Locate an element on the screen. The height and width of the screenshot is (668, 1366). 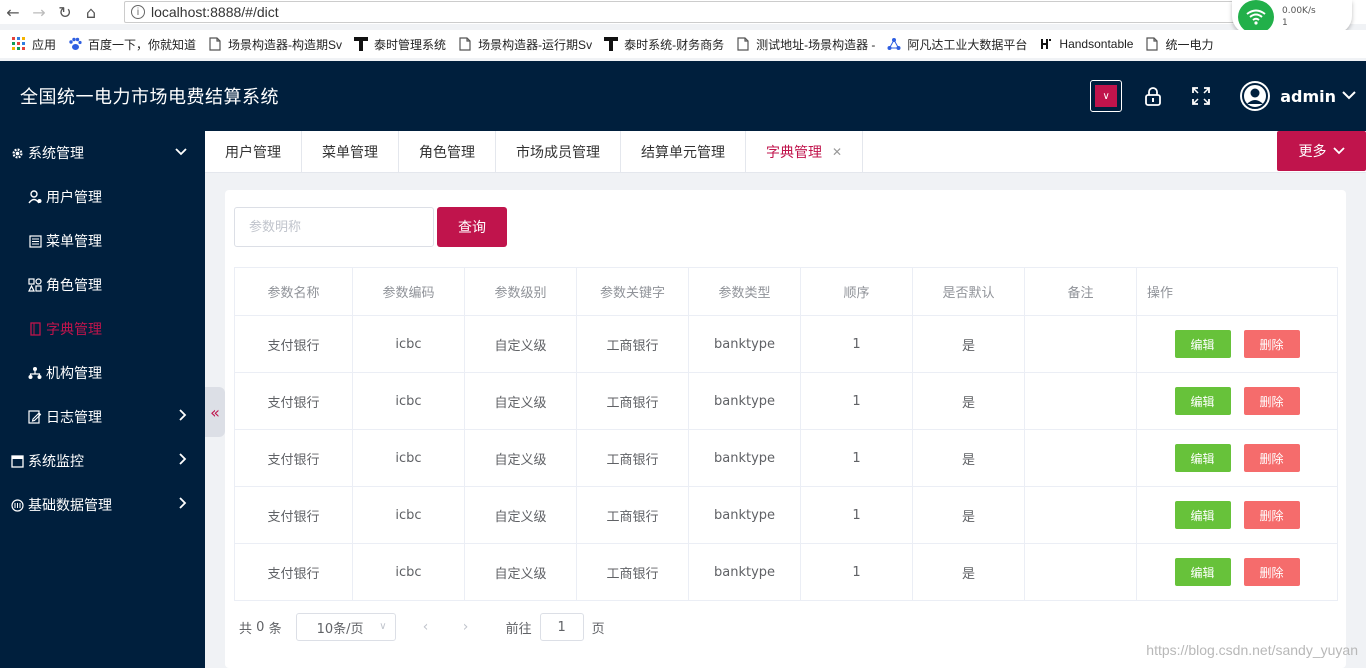
bookmark-item: 统一电力 is located at coordinates (1179, 44).